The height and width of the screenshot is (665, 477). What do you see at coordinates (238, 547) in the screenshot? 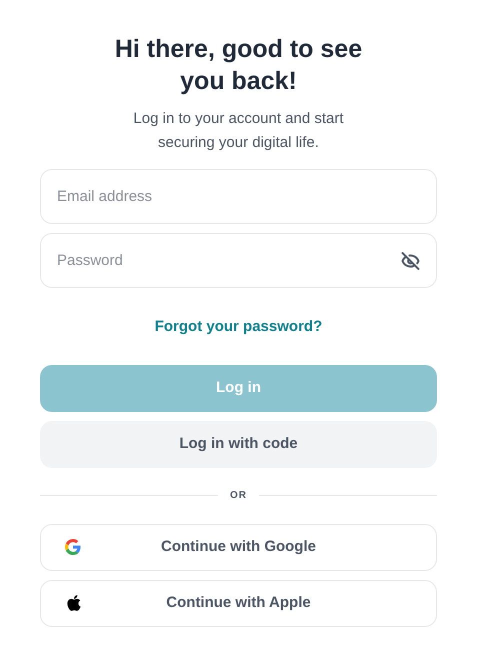
I see `social-login-button: Continue with Google` at bounding box center [238, 547].